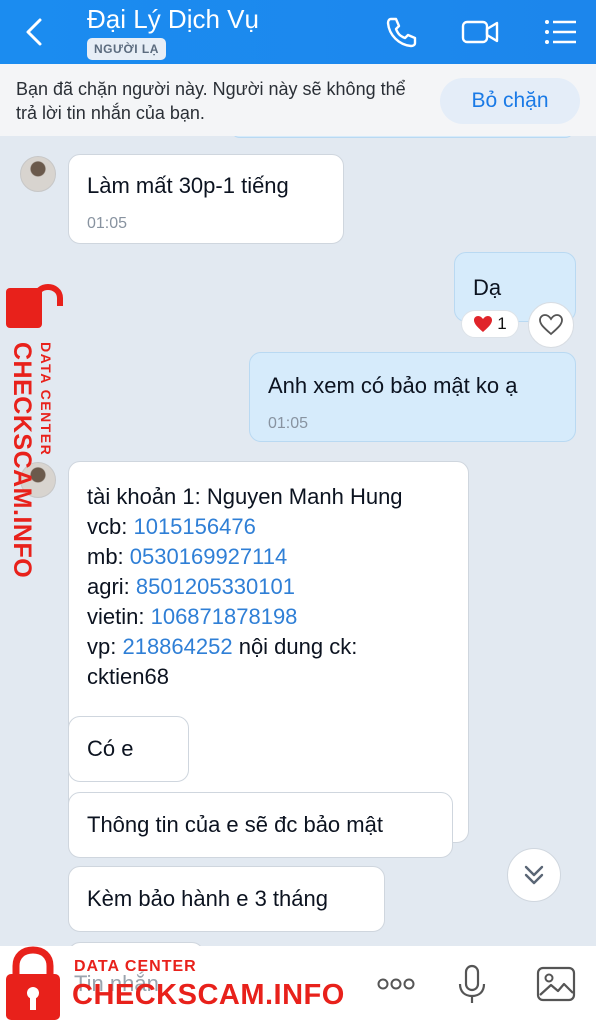 The width and height of the screenshot is (596, 1024). Describe the element at coordinates (510, 101) in the screenshot. I see `unblock-button: Bỏ chặn` at that location.